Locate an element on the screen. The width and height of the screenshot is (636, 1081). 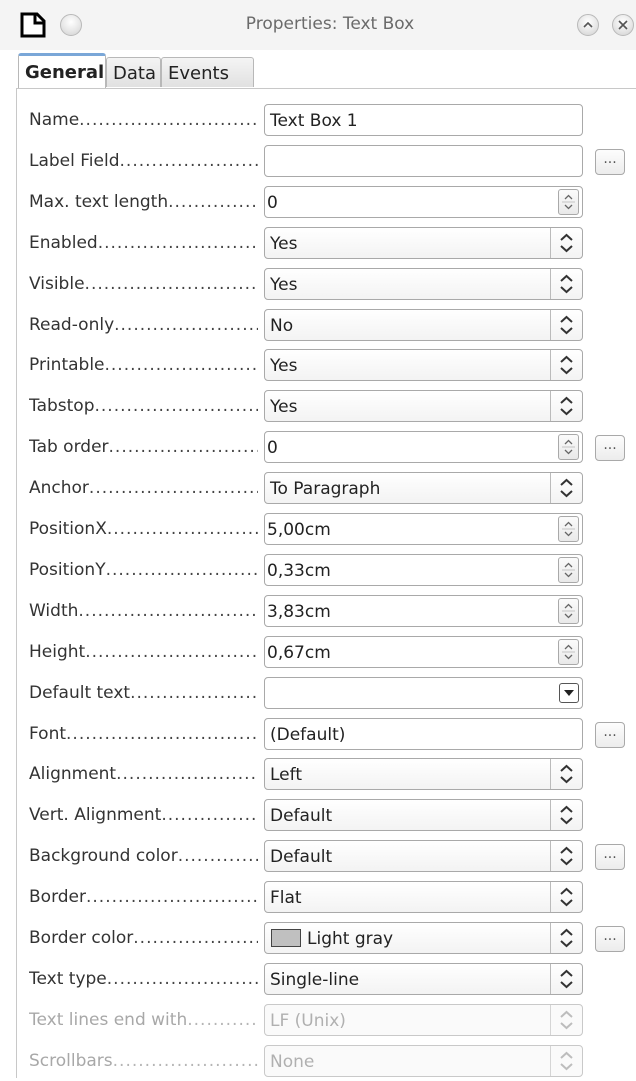
property-label-border: Border is located at coordinates (143, 898).